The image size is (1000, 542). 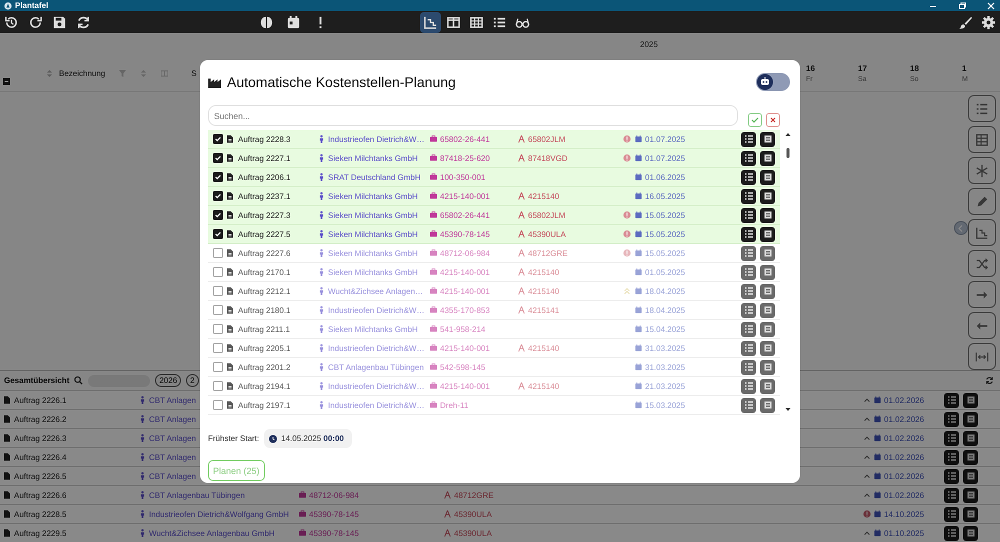 What do you see at coordinates (982, 294) in the screenshot?
I see `arrow-right-button` at bounding box center [982, 294].